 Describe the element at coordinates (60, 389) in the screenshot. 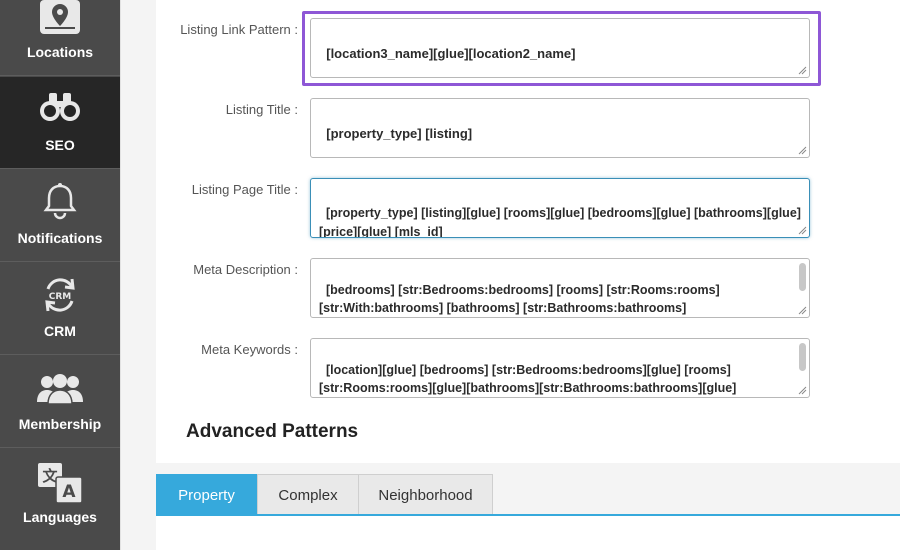

I see `users-icon` at that location.